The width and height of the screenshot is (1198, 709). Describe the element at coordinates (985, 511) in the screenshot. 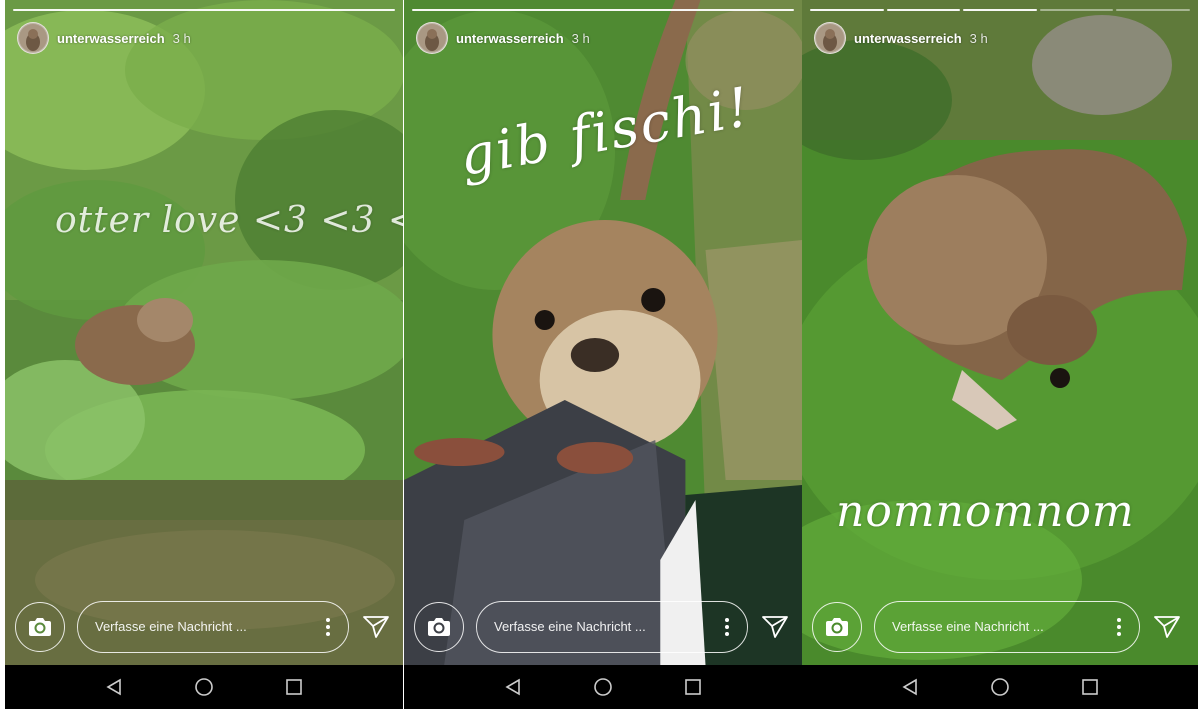

I see `story-caption: nomnomnom` at that location.